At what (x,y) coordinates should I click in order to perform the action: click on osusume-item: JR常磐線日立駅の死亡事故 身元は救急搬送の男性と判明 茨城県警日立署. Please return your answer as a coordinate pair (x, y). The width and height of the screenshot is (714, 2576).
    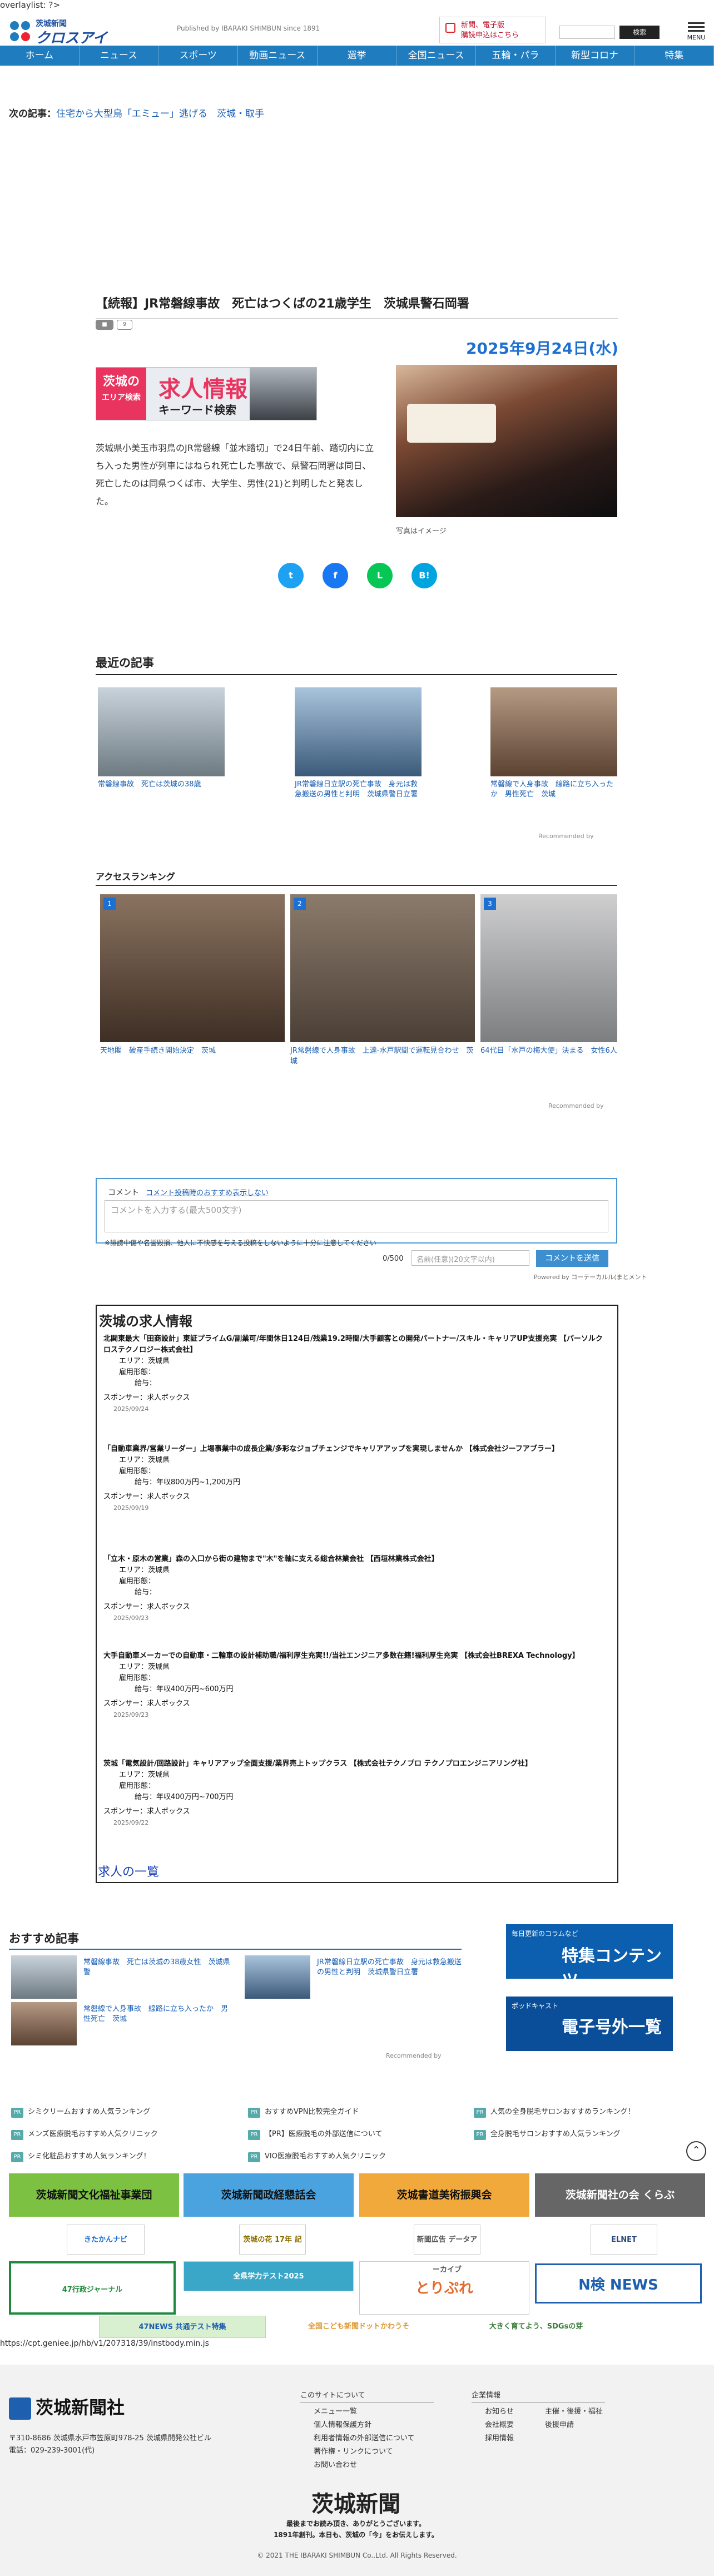
    Looking at the image, I should click on (355, 1977).